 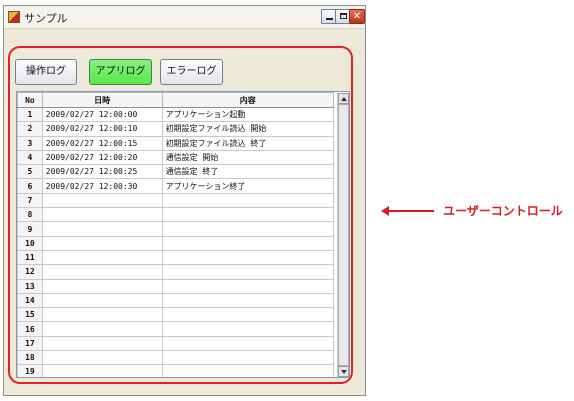 I want to click on table-row: 12, so click(x=176, y=272).